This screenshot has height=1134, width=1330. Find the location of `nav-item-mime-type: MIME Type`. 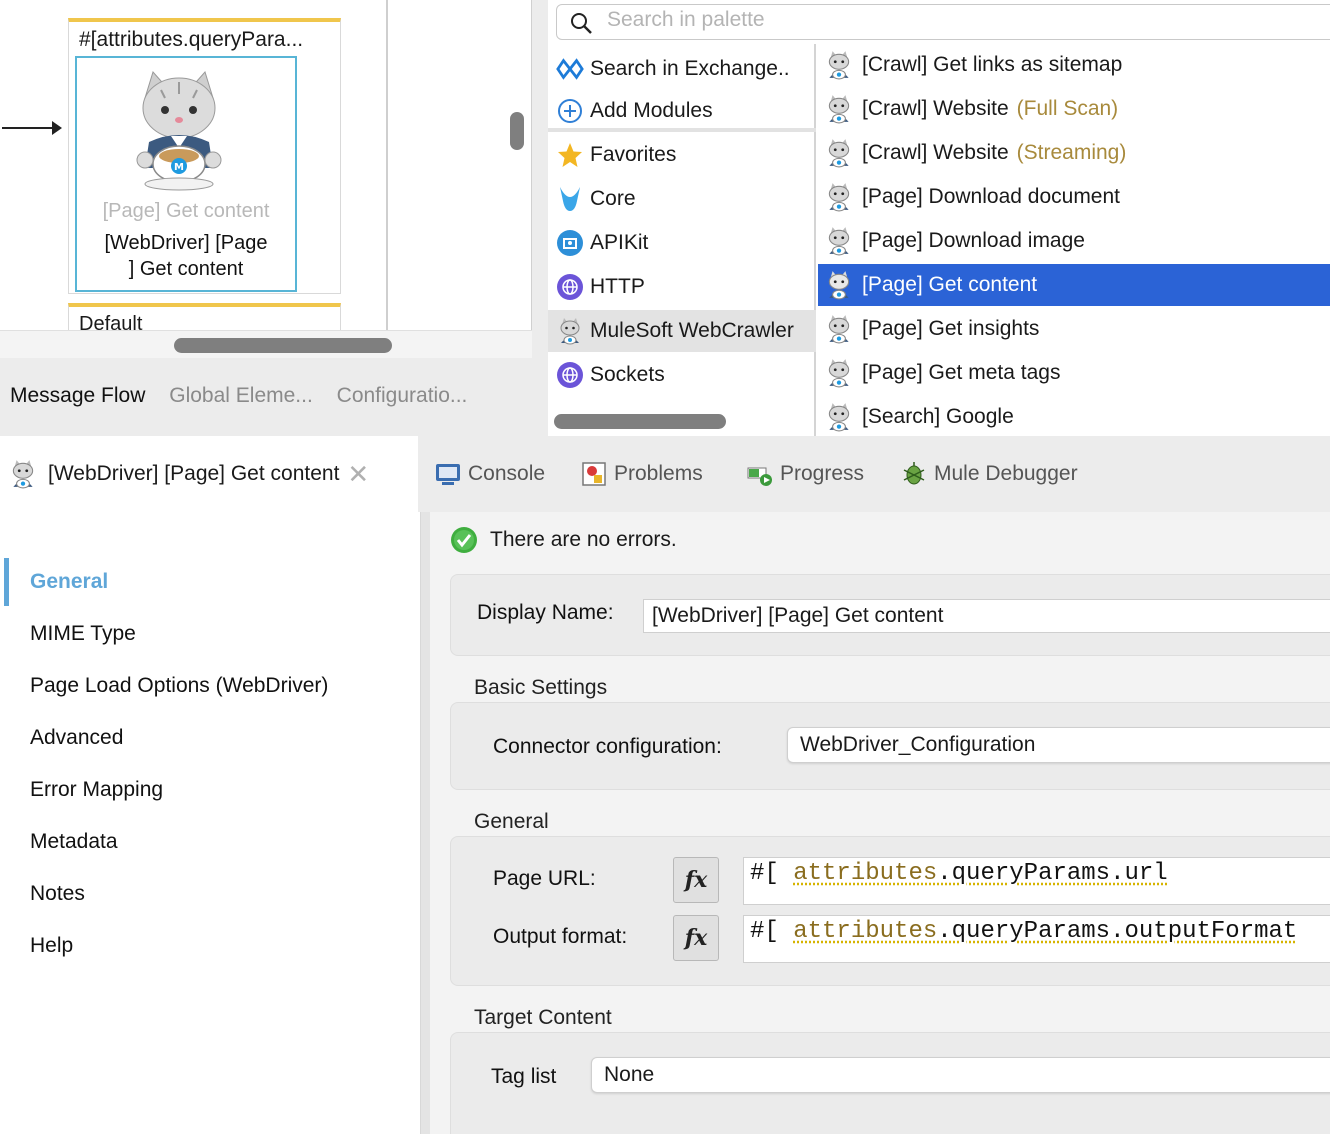

nav-item-mime-type: MIME Type is located at coordinates (83, 634).